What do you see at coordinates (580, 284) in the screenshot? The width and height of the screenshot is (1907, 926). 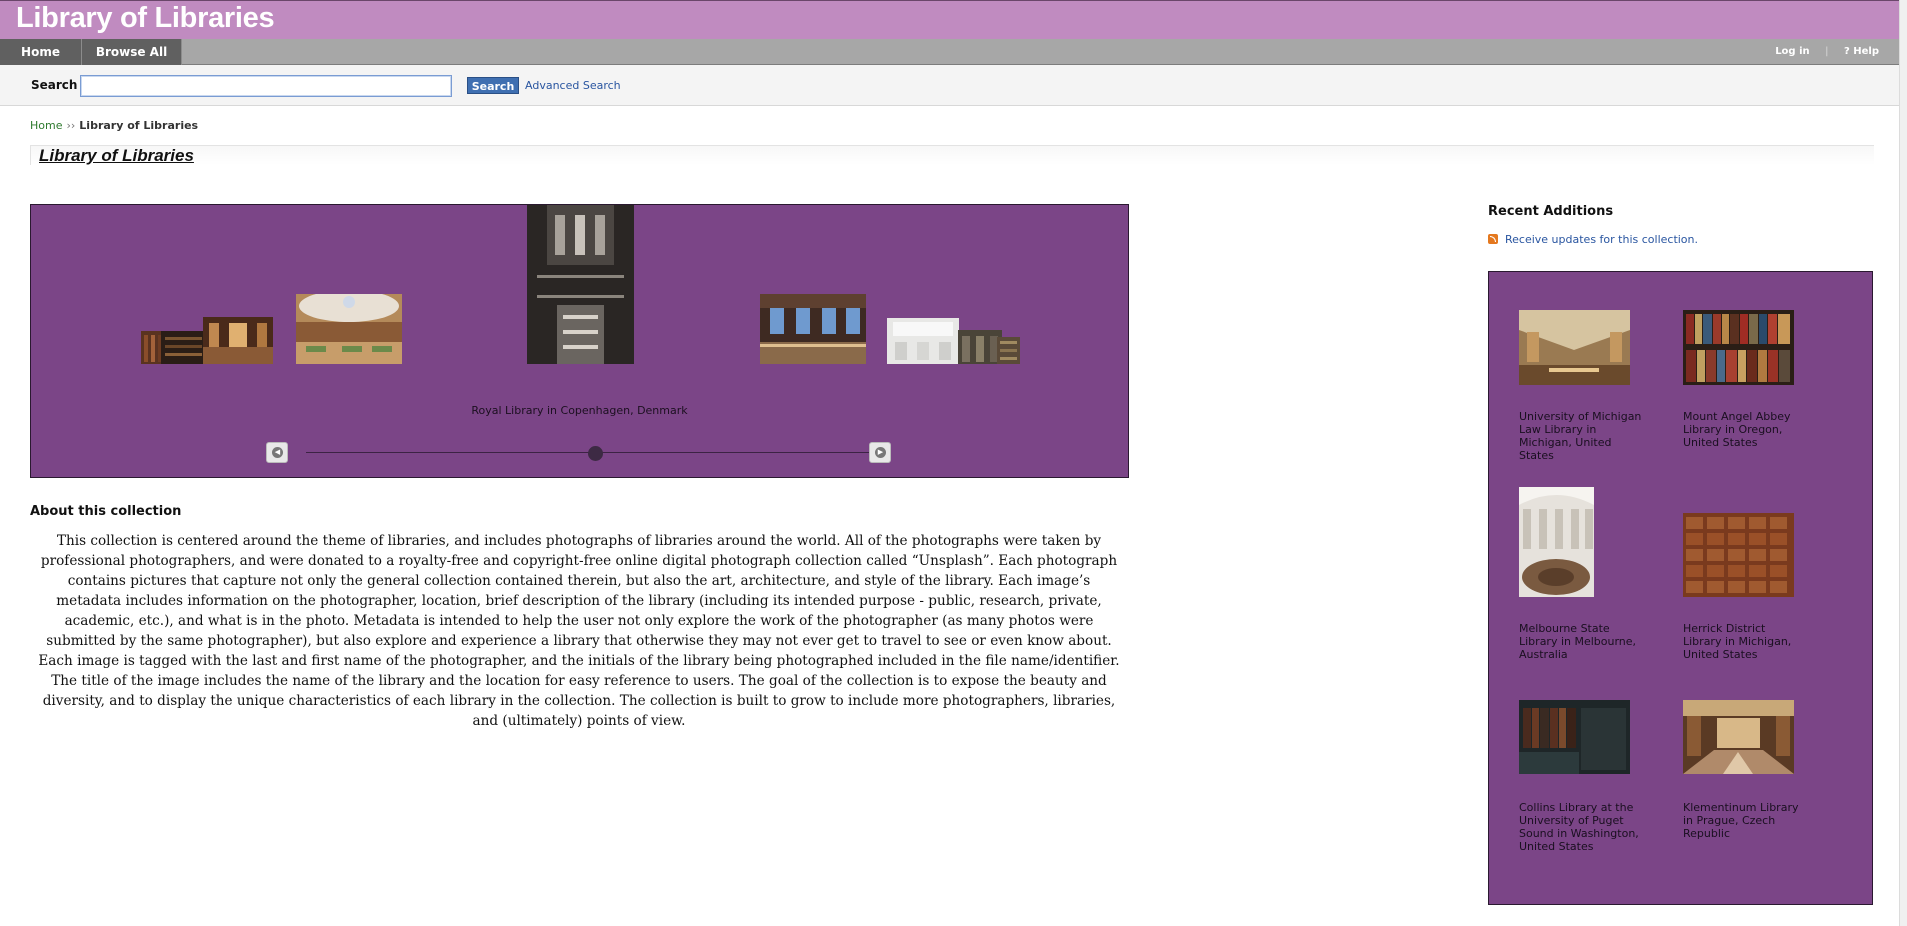 I see `carousel-thumb-active` at bounding box center [580, 284].